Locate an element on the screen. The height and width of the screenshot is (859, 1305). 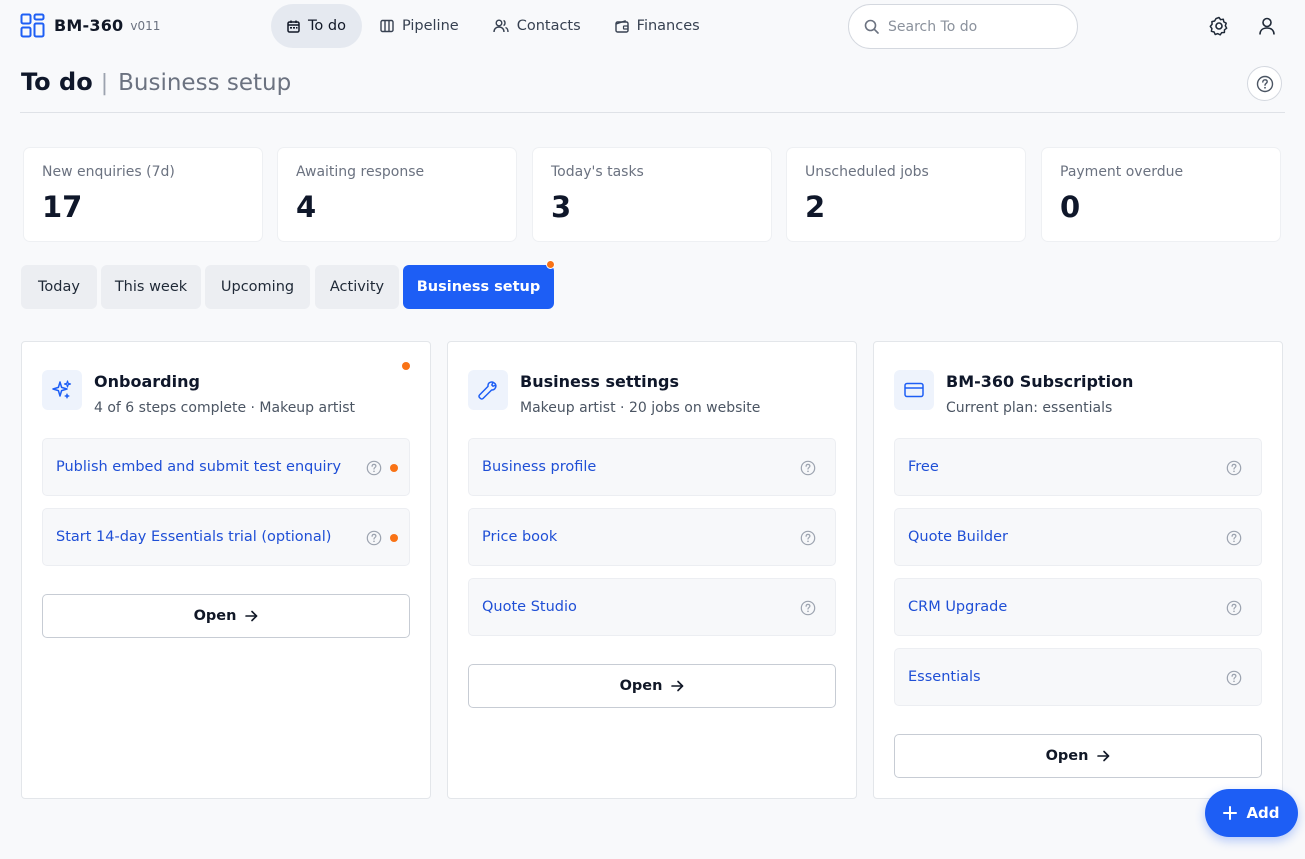
tab-upcoming: Upcoming is located at coordinates (257, 287).